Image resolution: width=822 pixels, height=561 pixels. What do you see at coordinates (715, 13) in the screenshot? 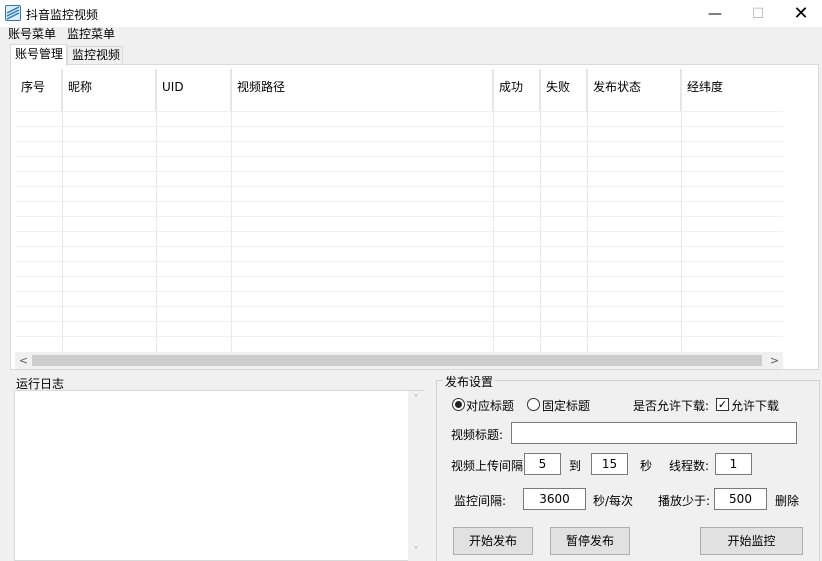
I see `minimize-button: —` at bounding box center [715, 13].